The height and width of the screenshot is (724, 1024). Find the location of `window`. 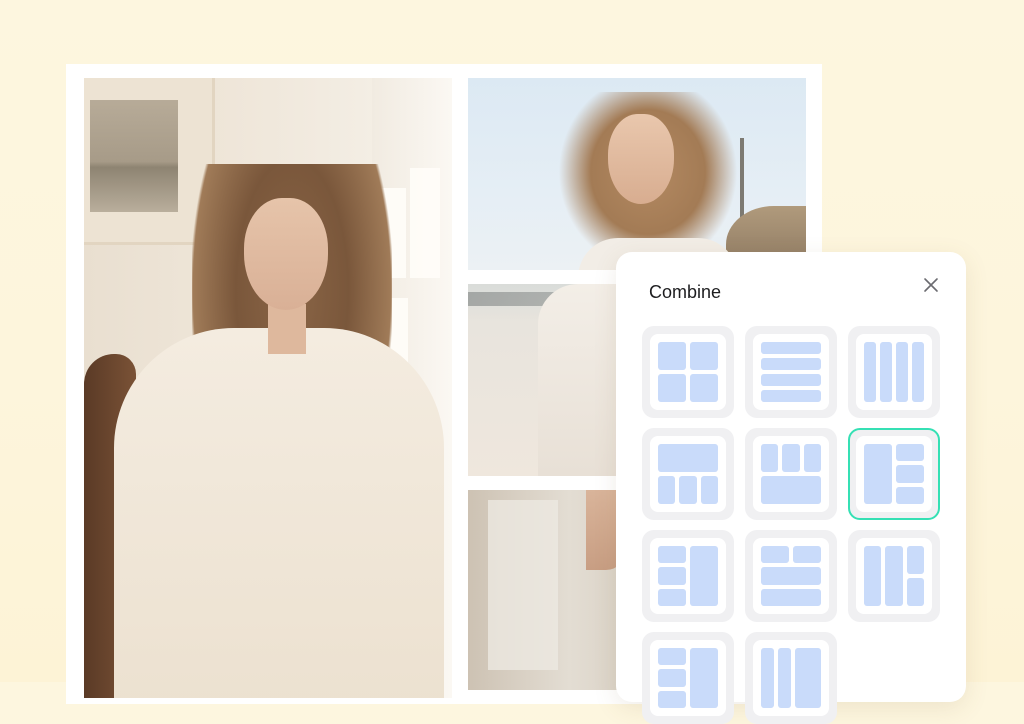

window is located at coordinates (523, 585).